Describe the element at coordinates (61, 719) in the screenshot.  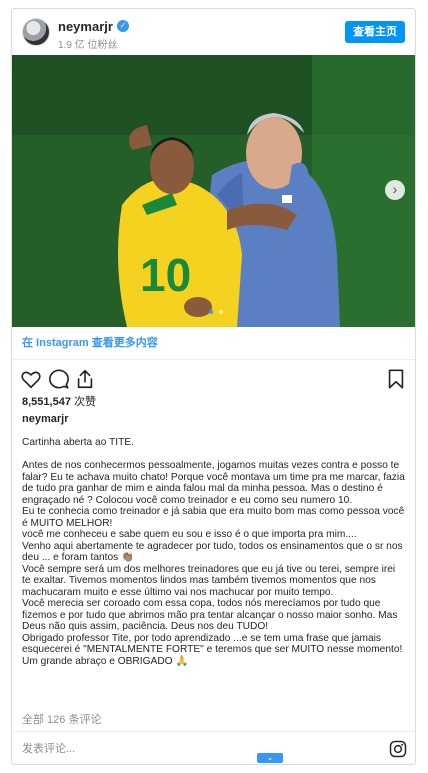
I see `view-all-comments-link: 全部 126 条评论` at that location.